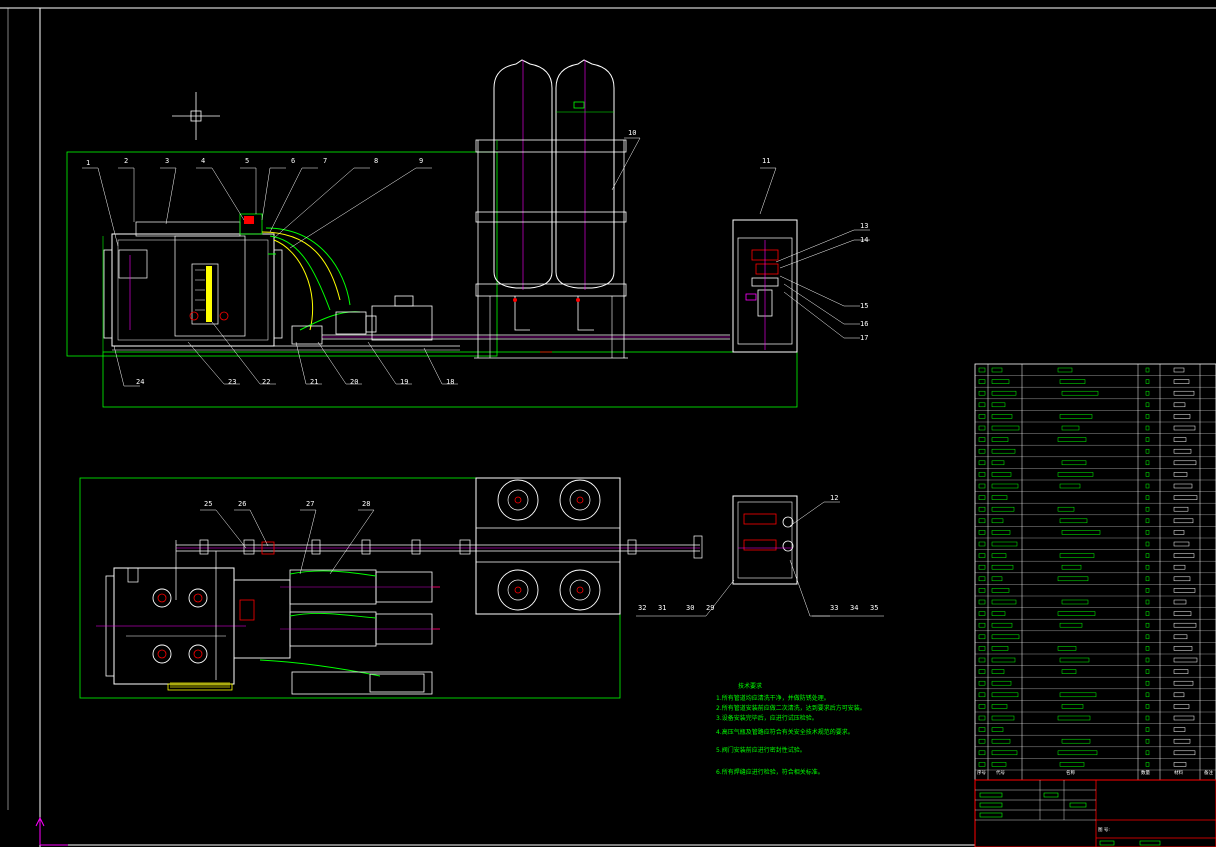  I want to click on part-label: 21, so click(314, 382).